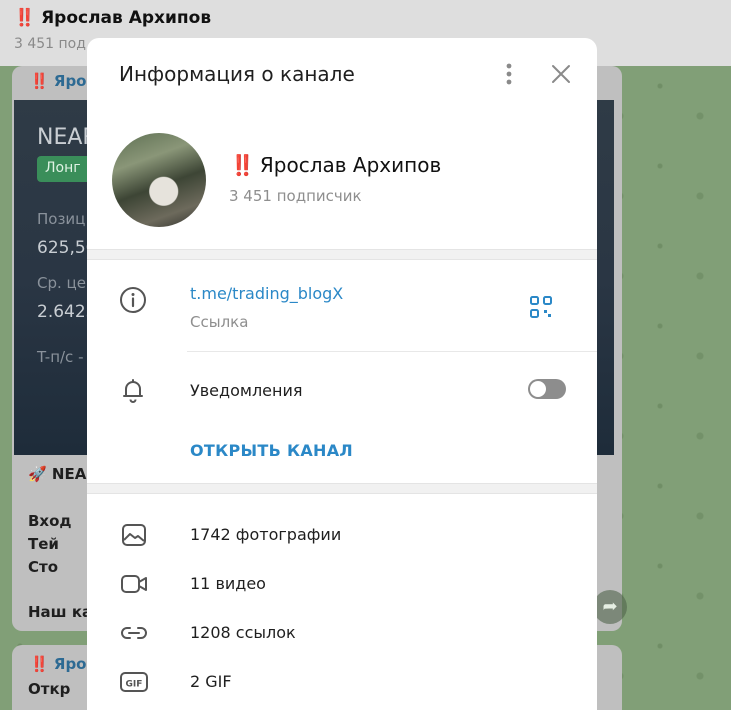 This screenshot has height=710, width=731. Describe the element at coordinates (50, 44) in the screenshot. I see `chat-header-subtitle: 3 451 под` at that location.